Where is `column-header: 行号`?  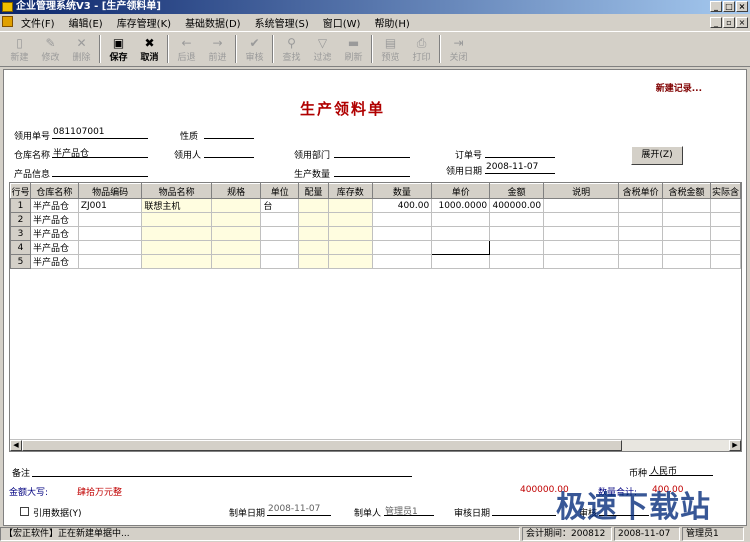 column-header: 行号 is located at coordinates (20, 191).